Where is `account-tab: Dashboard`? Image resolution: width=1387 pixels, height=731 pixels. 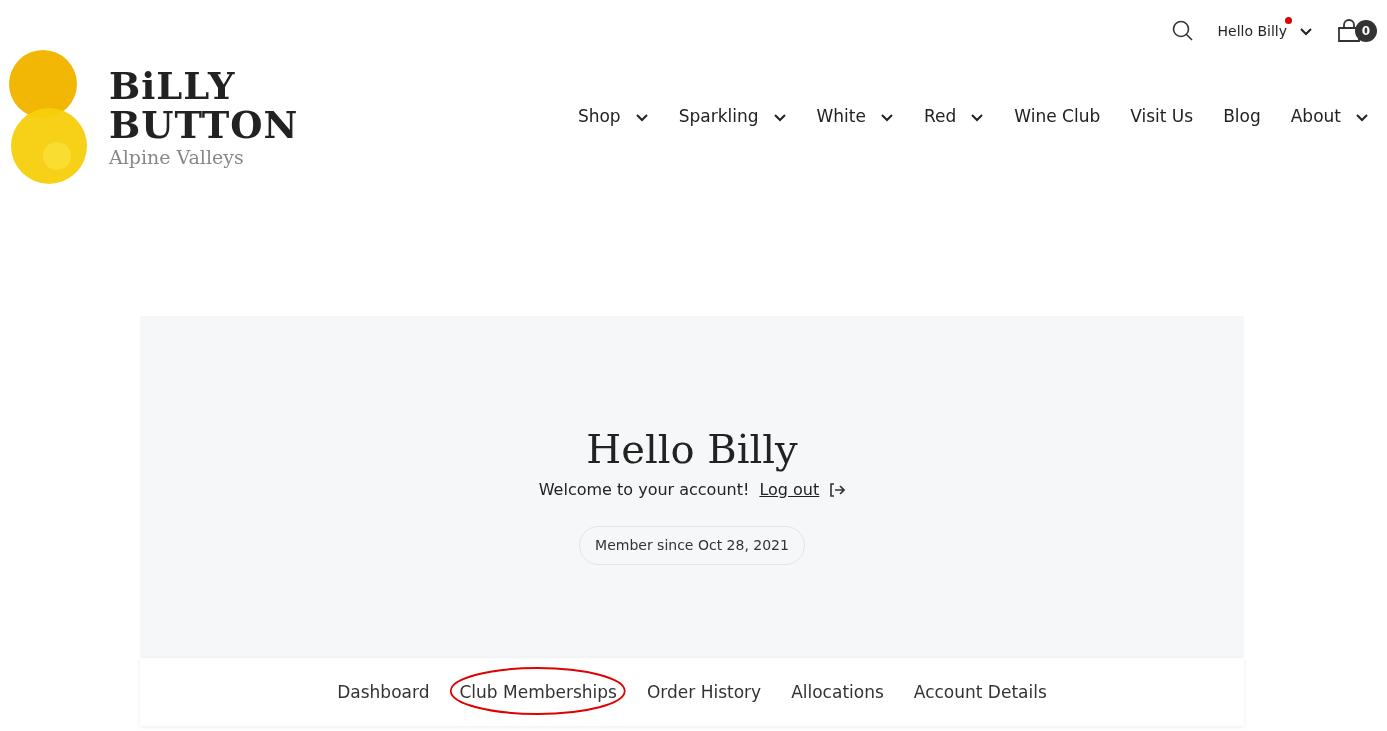 account-tab: Dashboard is located at coordinates (383, 692).